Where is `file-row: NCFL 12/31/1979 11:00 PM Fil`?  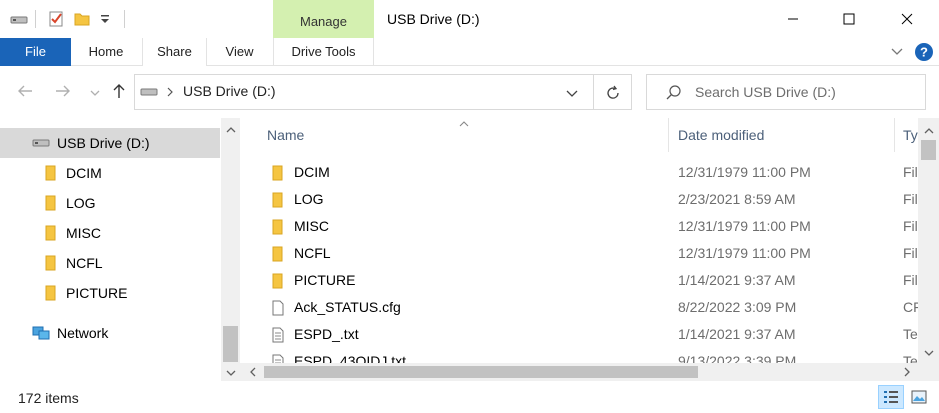
file-row: NCFL 12/31/1979 11:00 PM Fil is located at coordinates (580, 253).